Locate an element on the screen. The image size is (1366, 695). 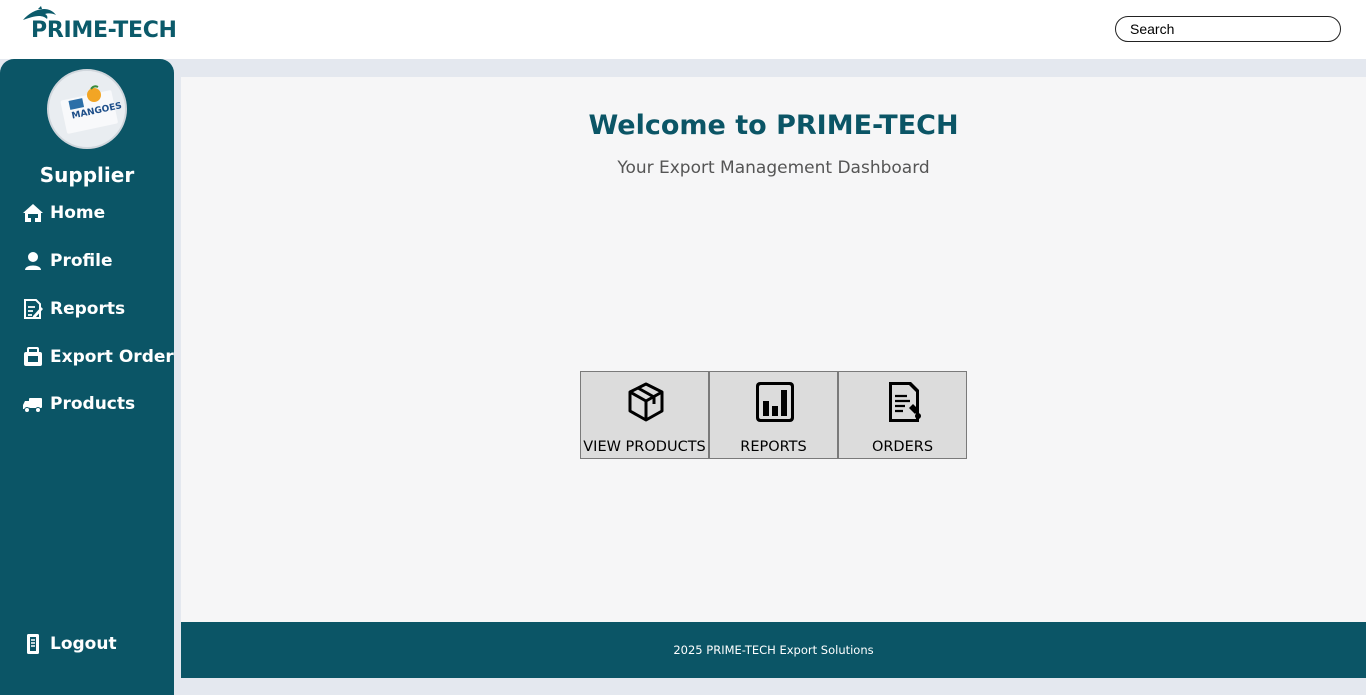
bar-chart-icon is located at coordinates (775, 402).